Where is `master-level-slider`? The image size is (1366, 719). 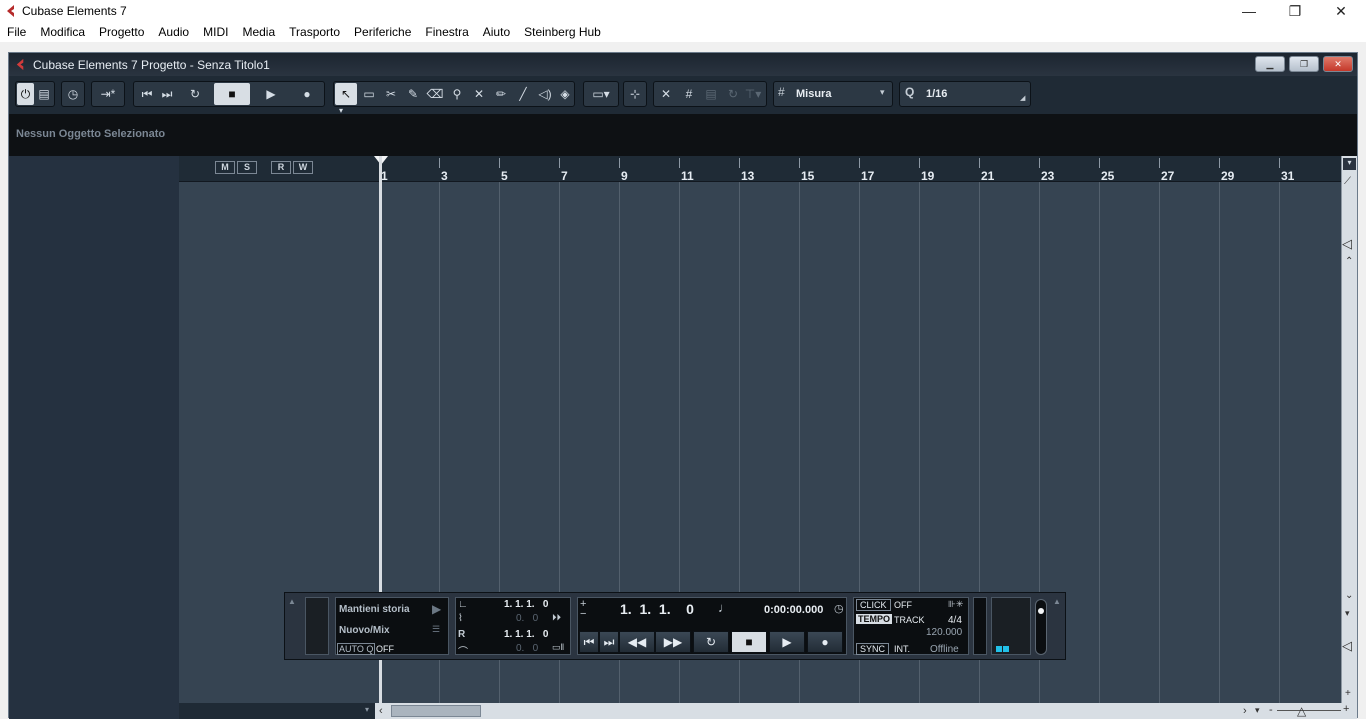
master-level-slider is located at coordinates (1041, 627).